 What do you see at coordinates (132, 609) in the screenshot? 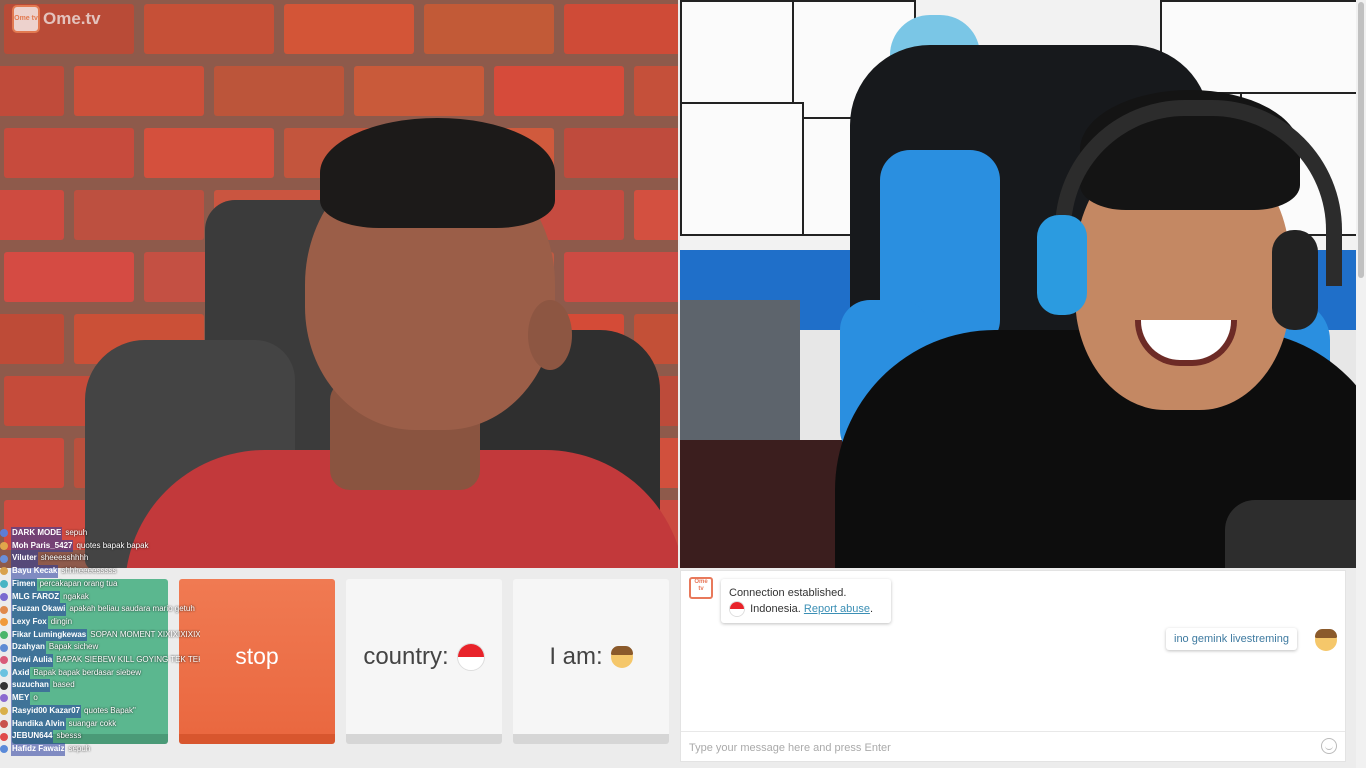
I see `chat-message: apakah beliau saudara mario getuh` at bounding box center [132, 609].